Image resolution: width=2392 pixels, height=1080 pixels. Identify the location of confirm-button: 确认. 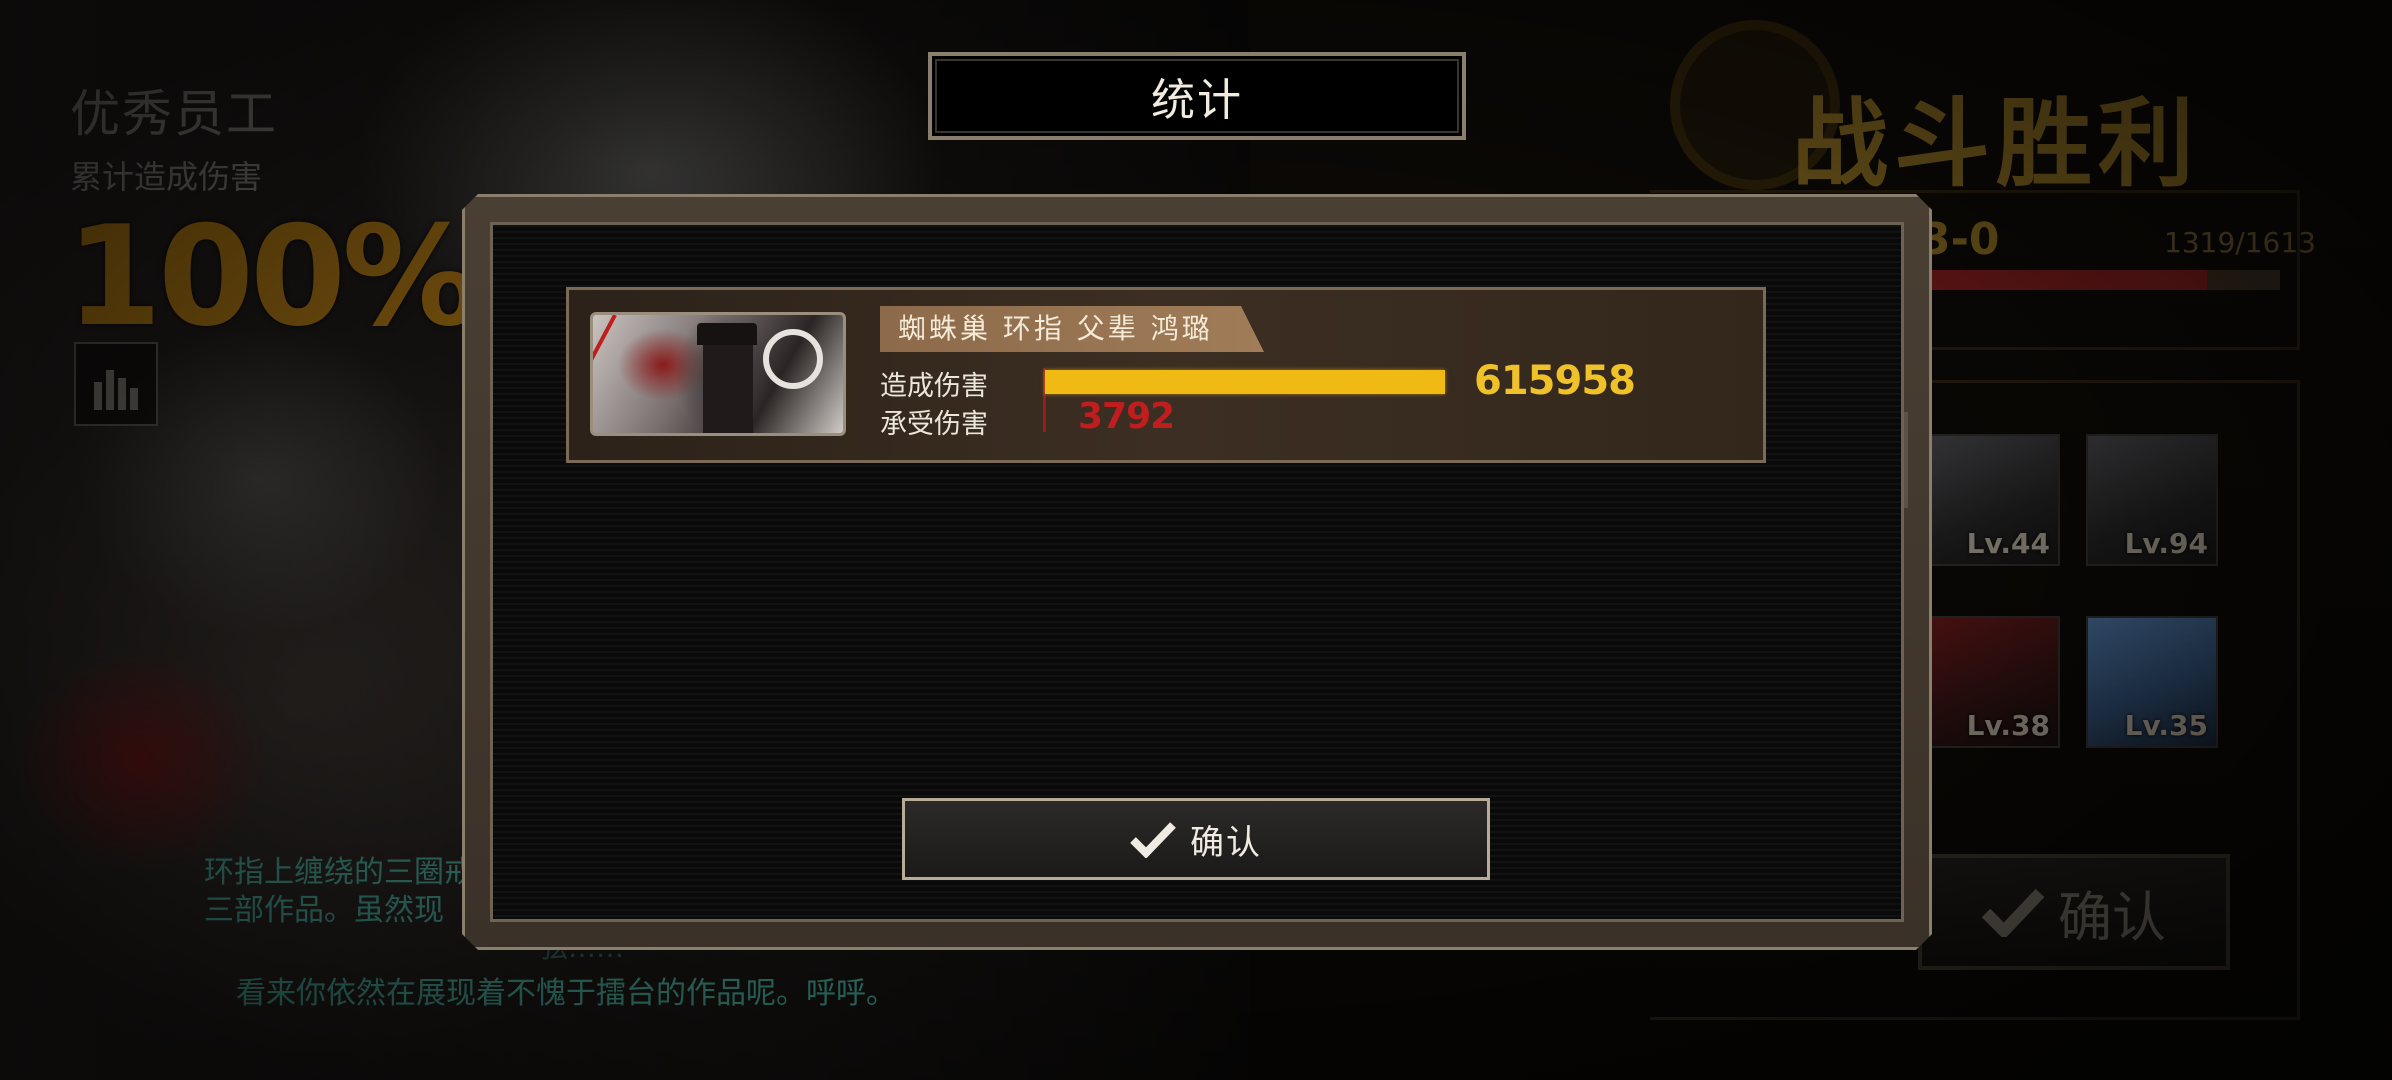
(1196, 839).